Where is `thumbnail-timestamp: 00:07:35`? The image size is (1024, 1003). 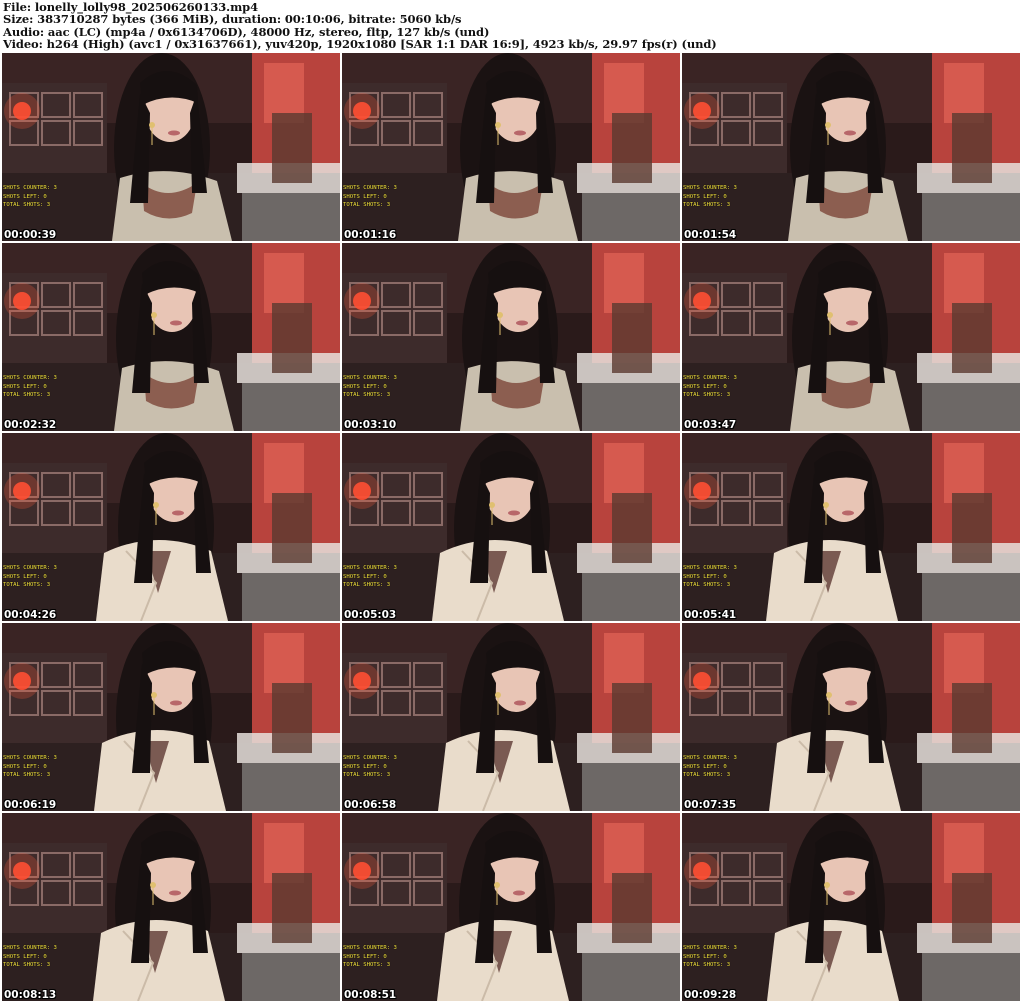 thumbnail-timestamp: 00:07:35 is located at coordinates (710, 805).